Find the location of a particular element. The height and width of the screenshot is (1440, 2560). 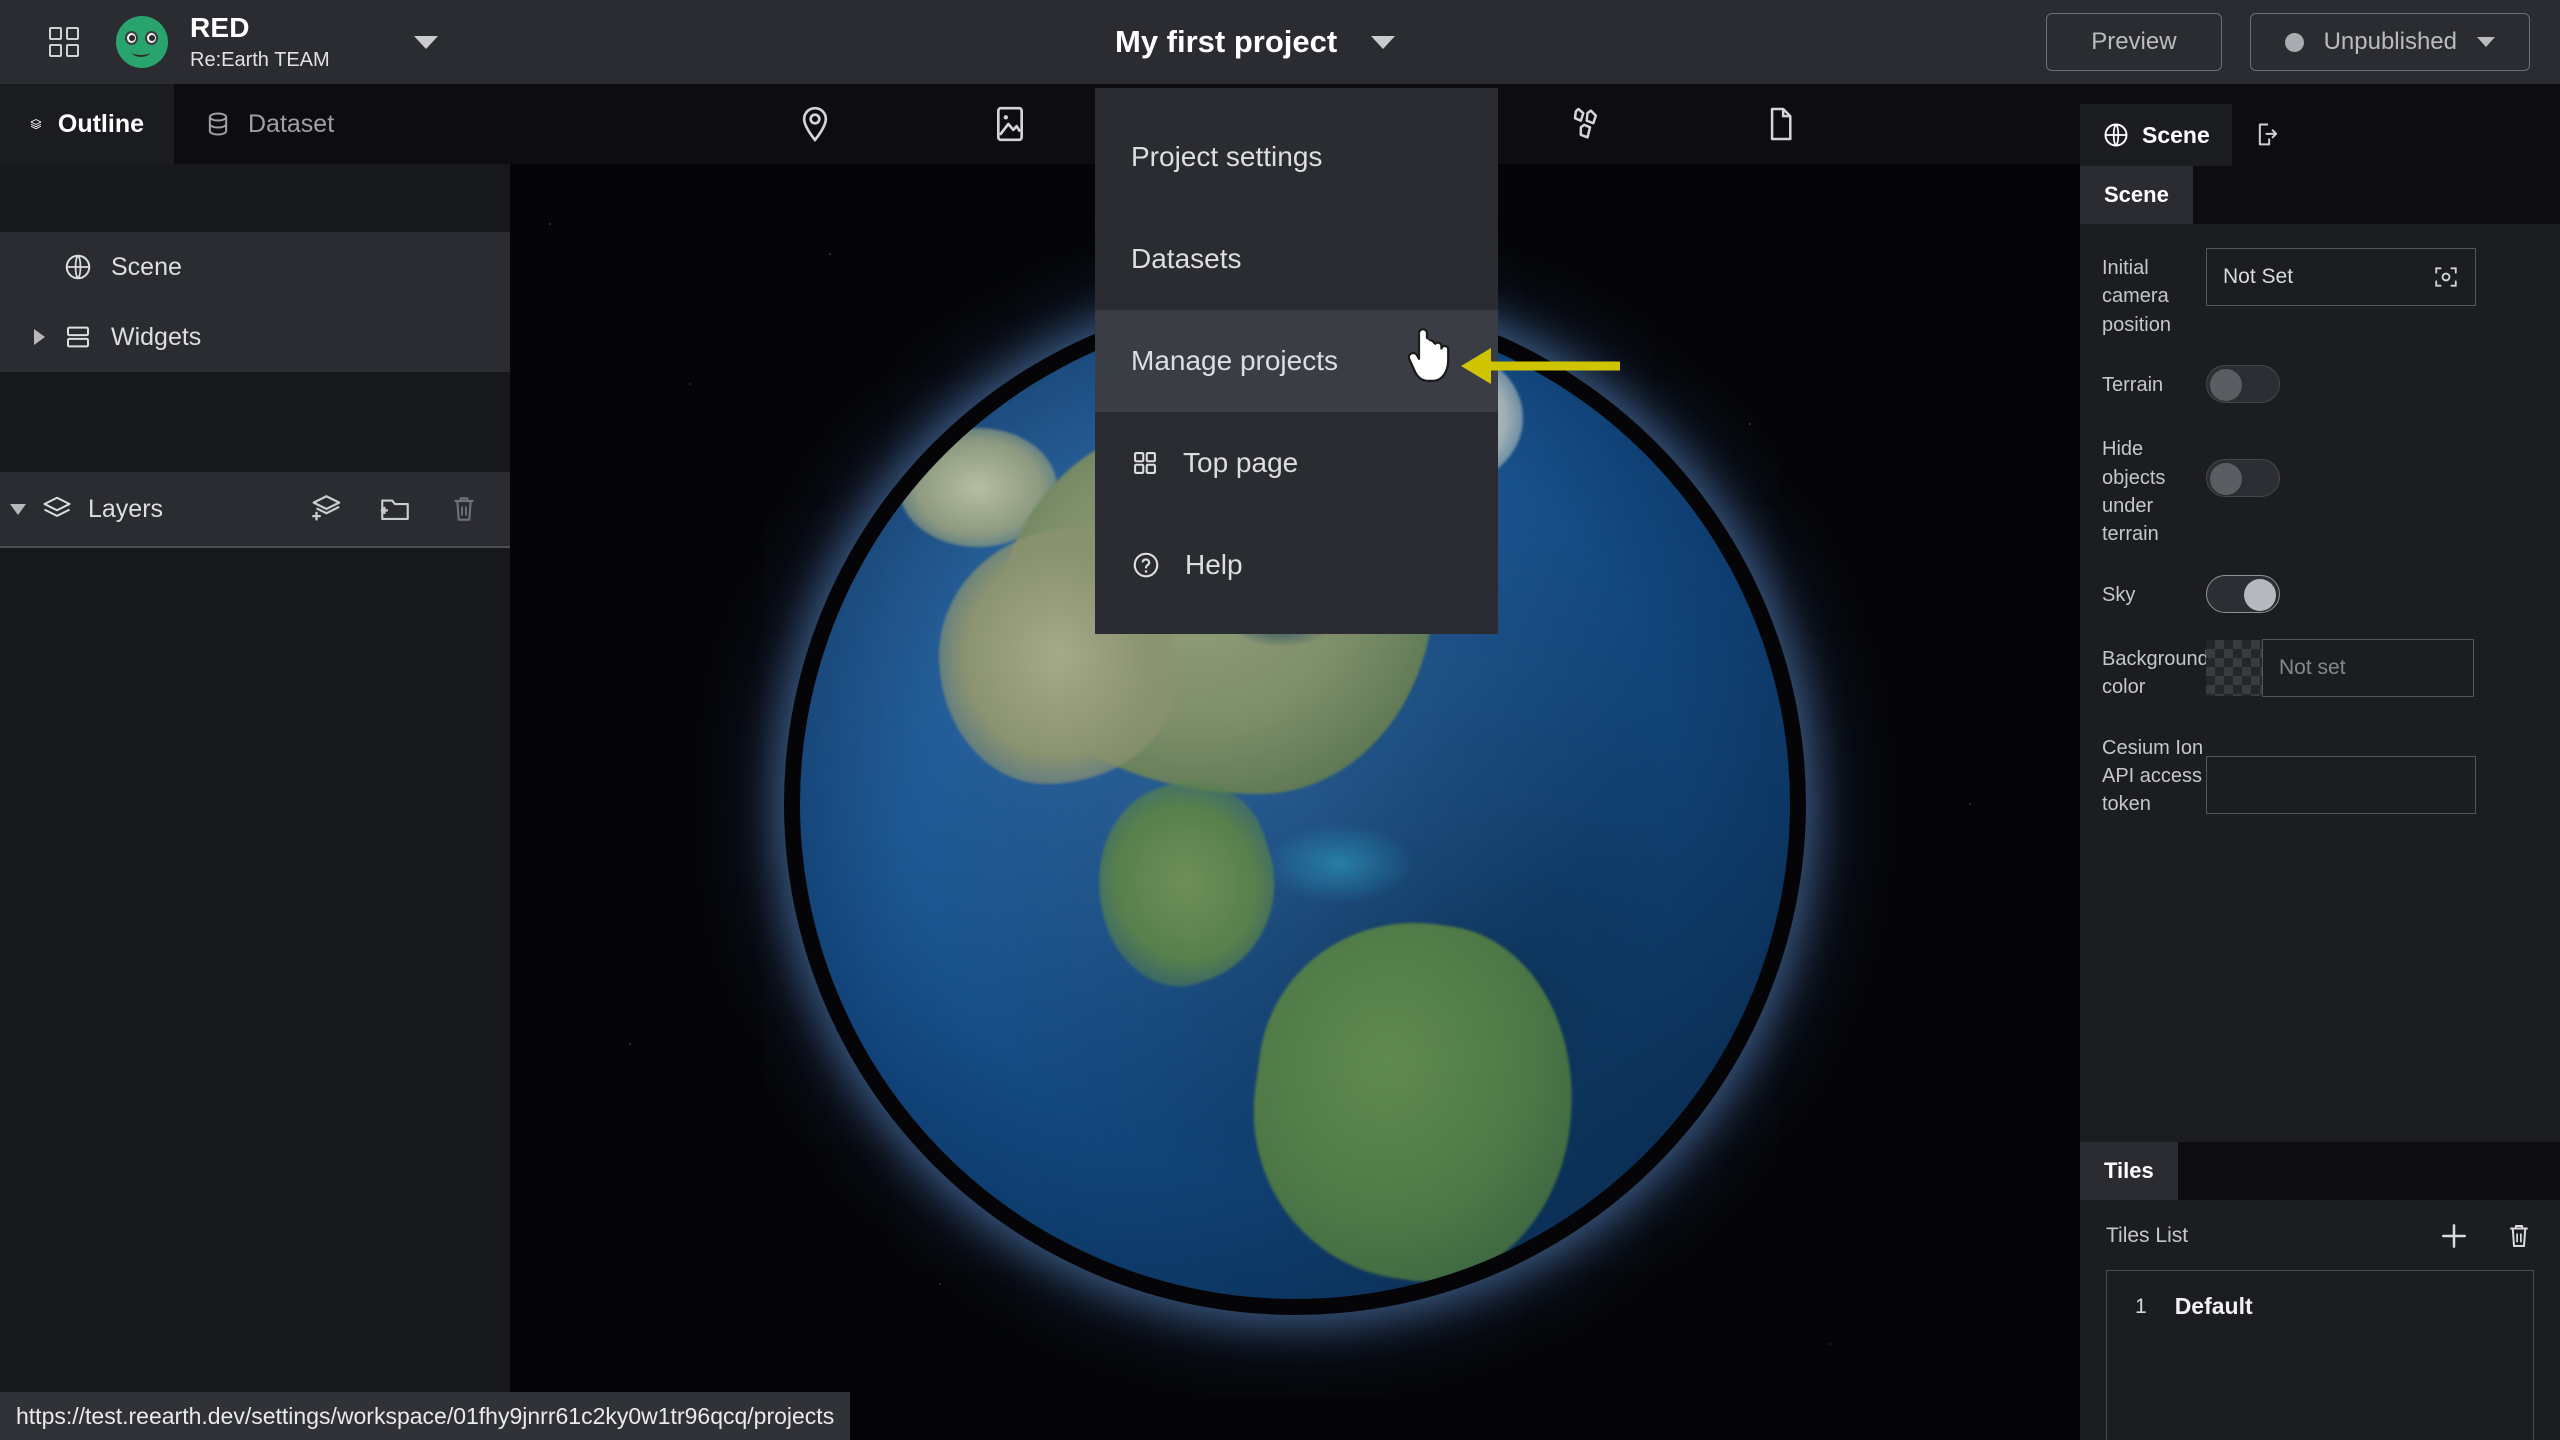

field-hide-objects-under-terrain: Hide objects under terrain is located at coordinates (2320, 489).